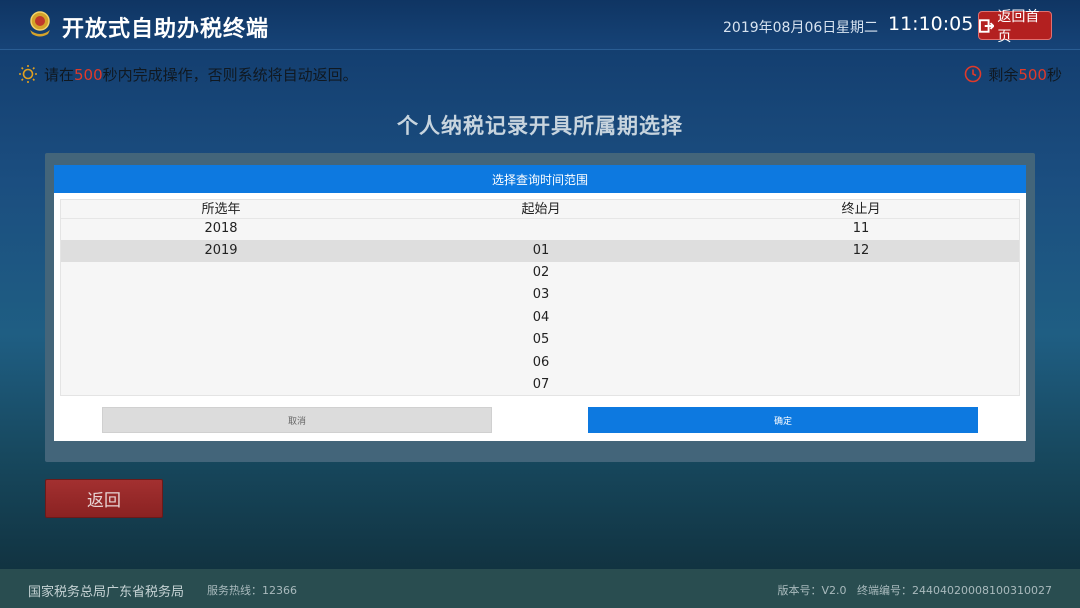  What do you see at coordinates (973, 74) in the screenshot?
I see `clock-icon` at bounding box center [973, 74].